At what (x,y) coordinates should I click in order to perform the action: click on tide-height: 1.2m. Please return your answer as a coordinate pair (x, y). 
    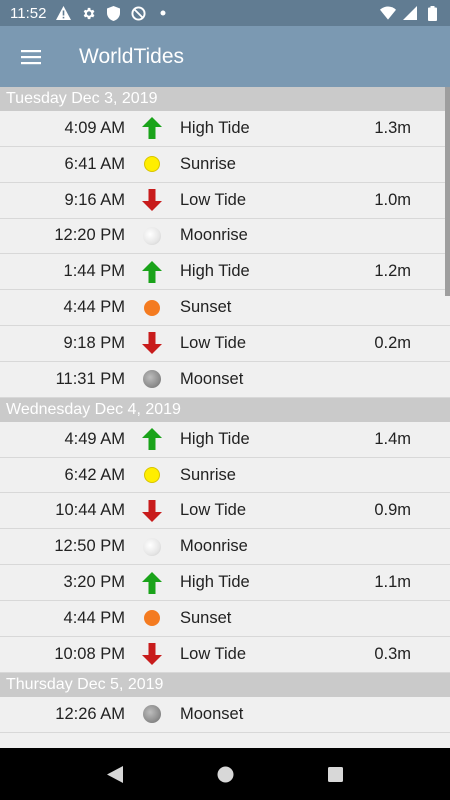
    Looking at the image, I should click on (392, 271).